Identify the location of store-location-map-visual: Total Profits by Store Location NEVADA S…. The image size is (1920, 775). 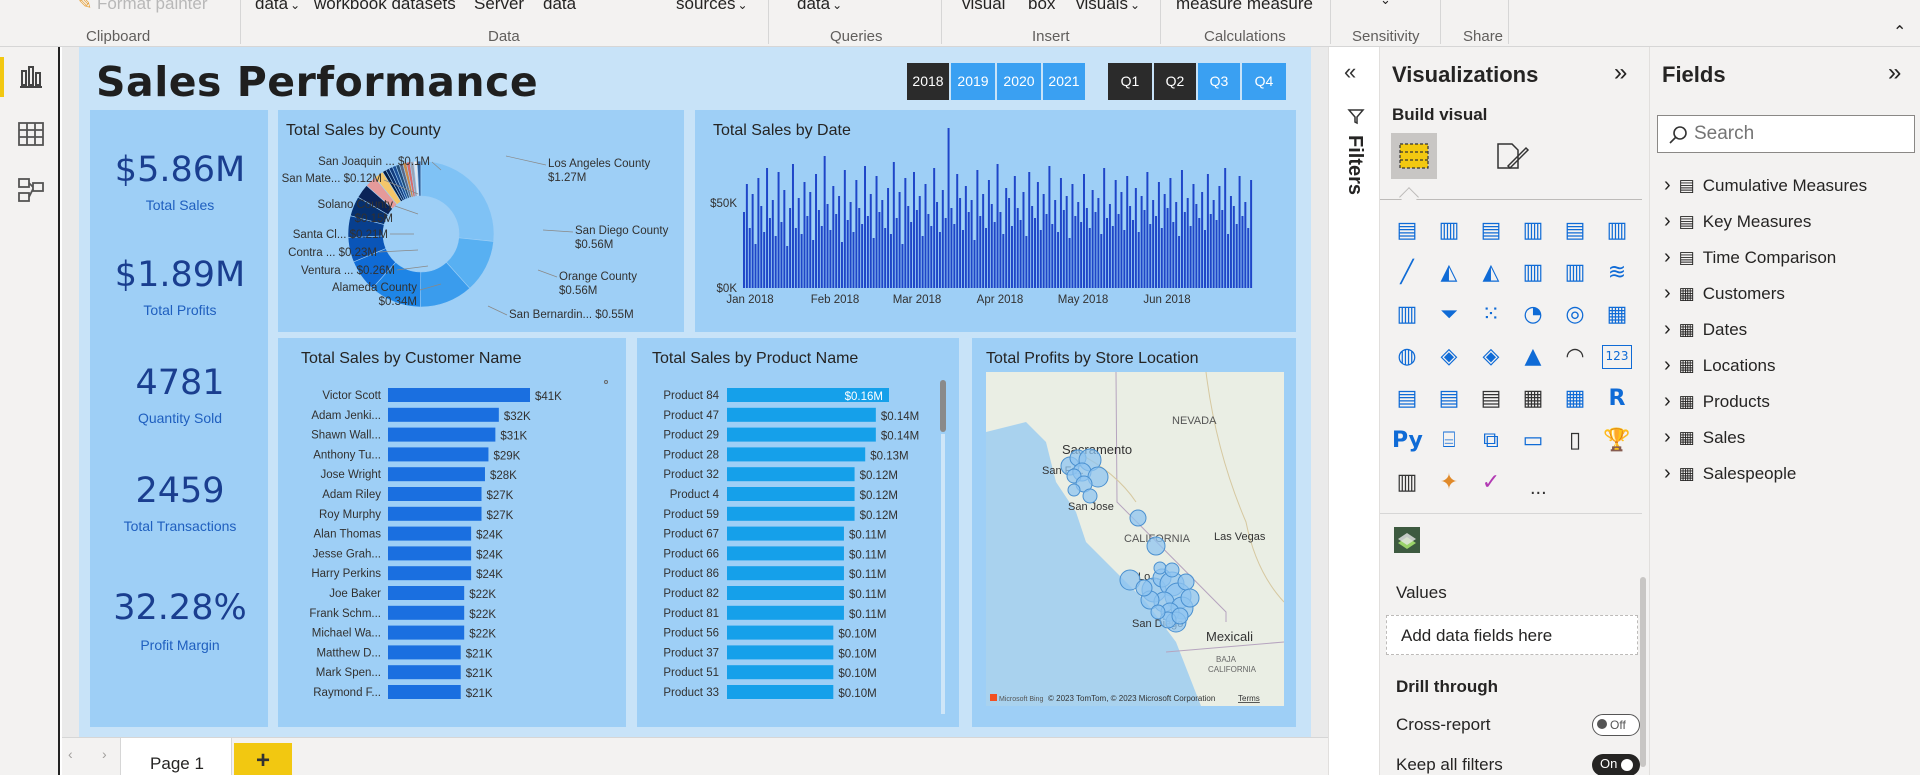
(1134, 532).